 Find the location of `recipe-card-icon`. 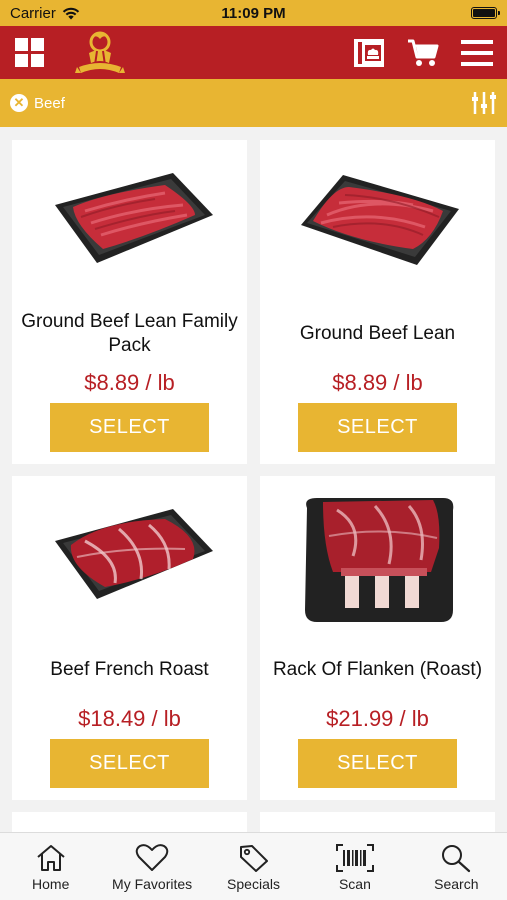

recipe-card-icon is located at coordinates (369, 53).